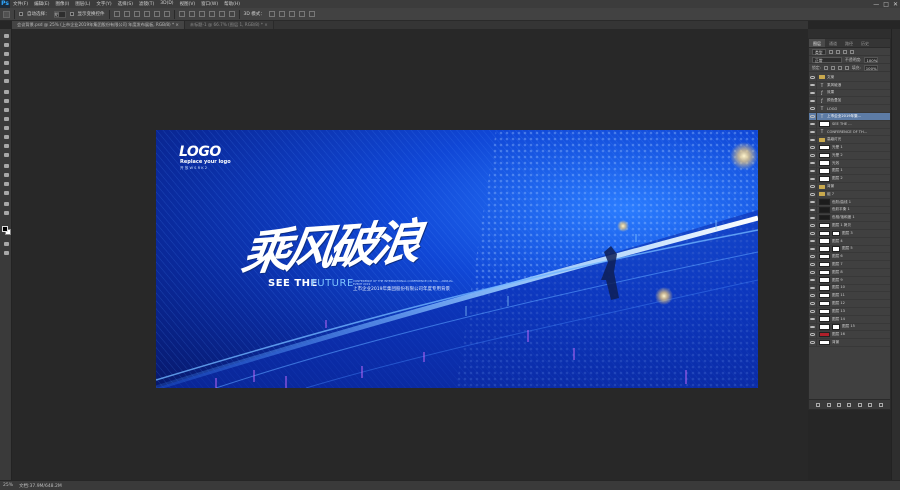 This screenshot has height=490, width=900. Describe the element at coordinates (6, 213) in the screenshot. I see `zoom-tool-icon` at that location.